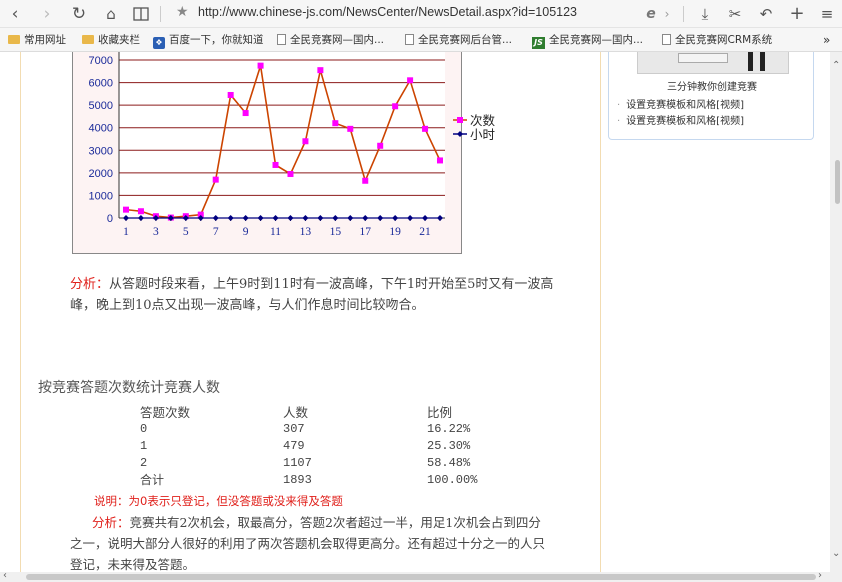 The width and height of the screenshot is (842, 582). Describe the element at coordinates (144, 463) in the screenshot. I see `table-cell: 2` at that location.